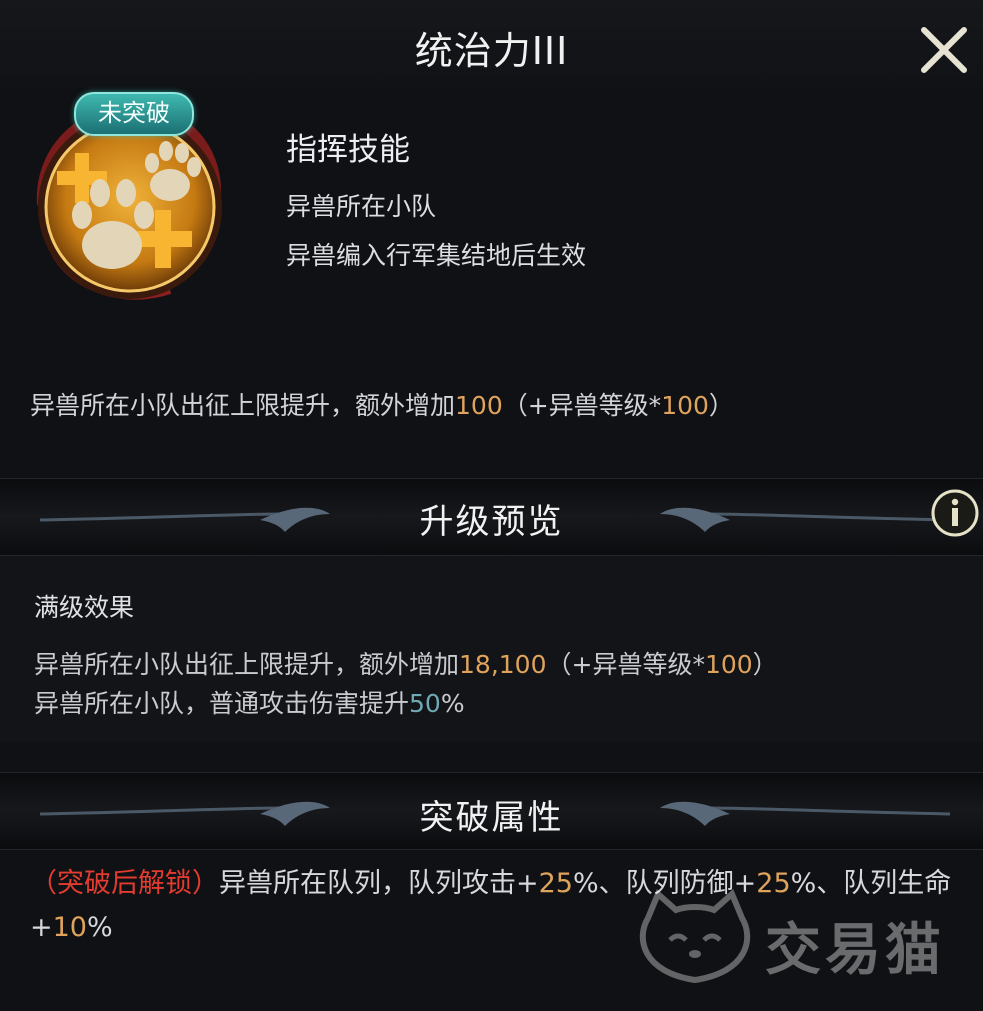 The height and width of the screenshot is (1011, 983). I want to click on max-line2-suffix: %, so click(452, 703).